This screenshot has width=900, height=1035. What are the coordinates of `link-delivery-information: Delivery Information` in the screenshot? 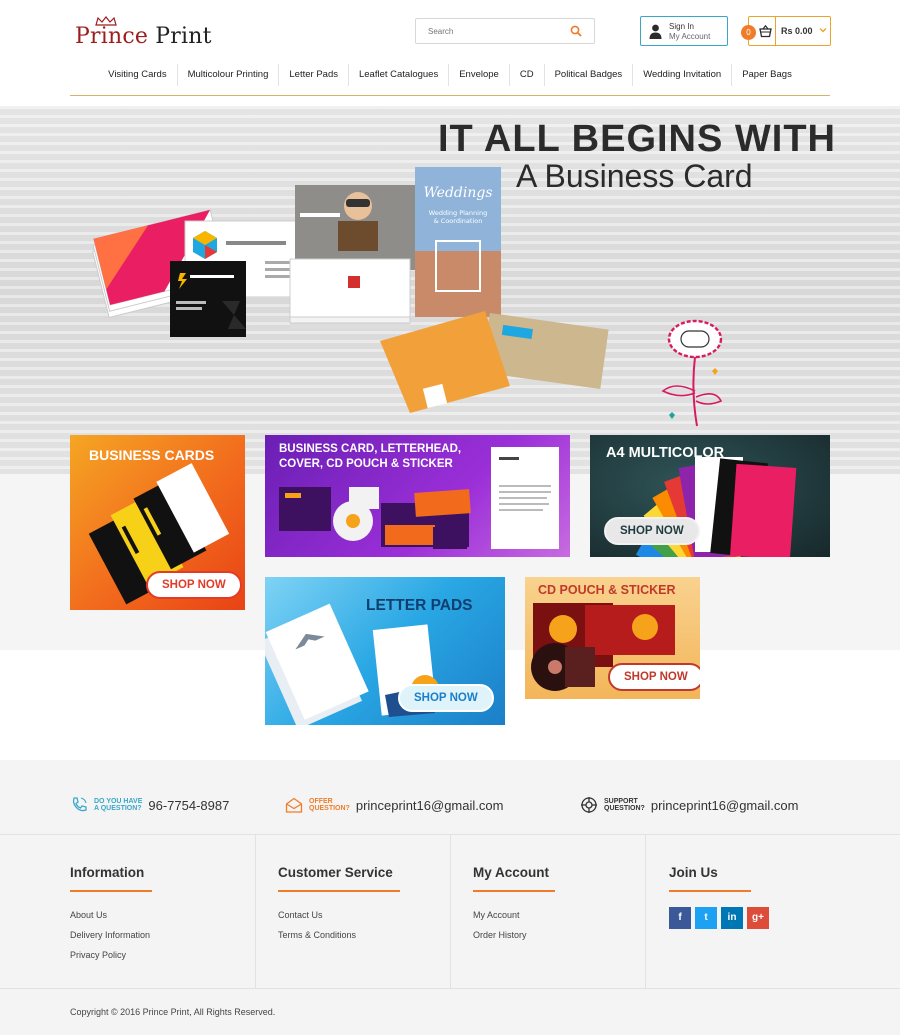 It's located at (110, 935).